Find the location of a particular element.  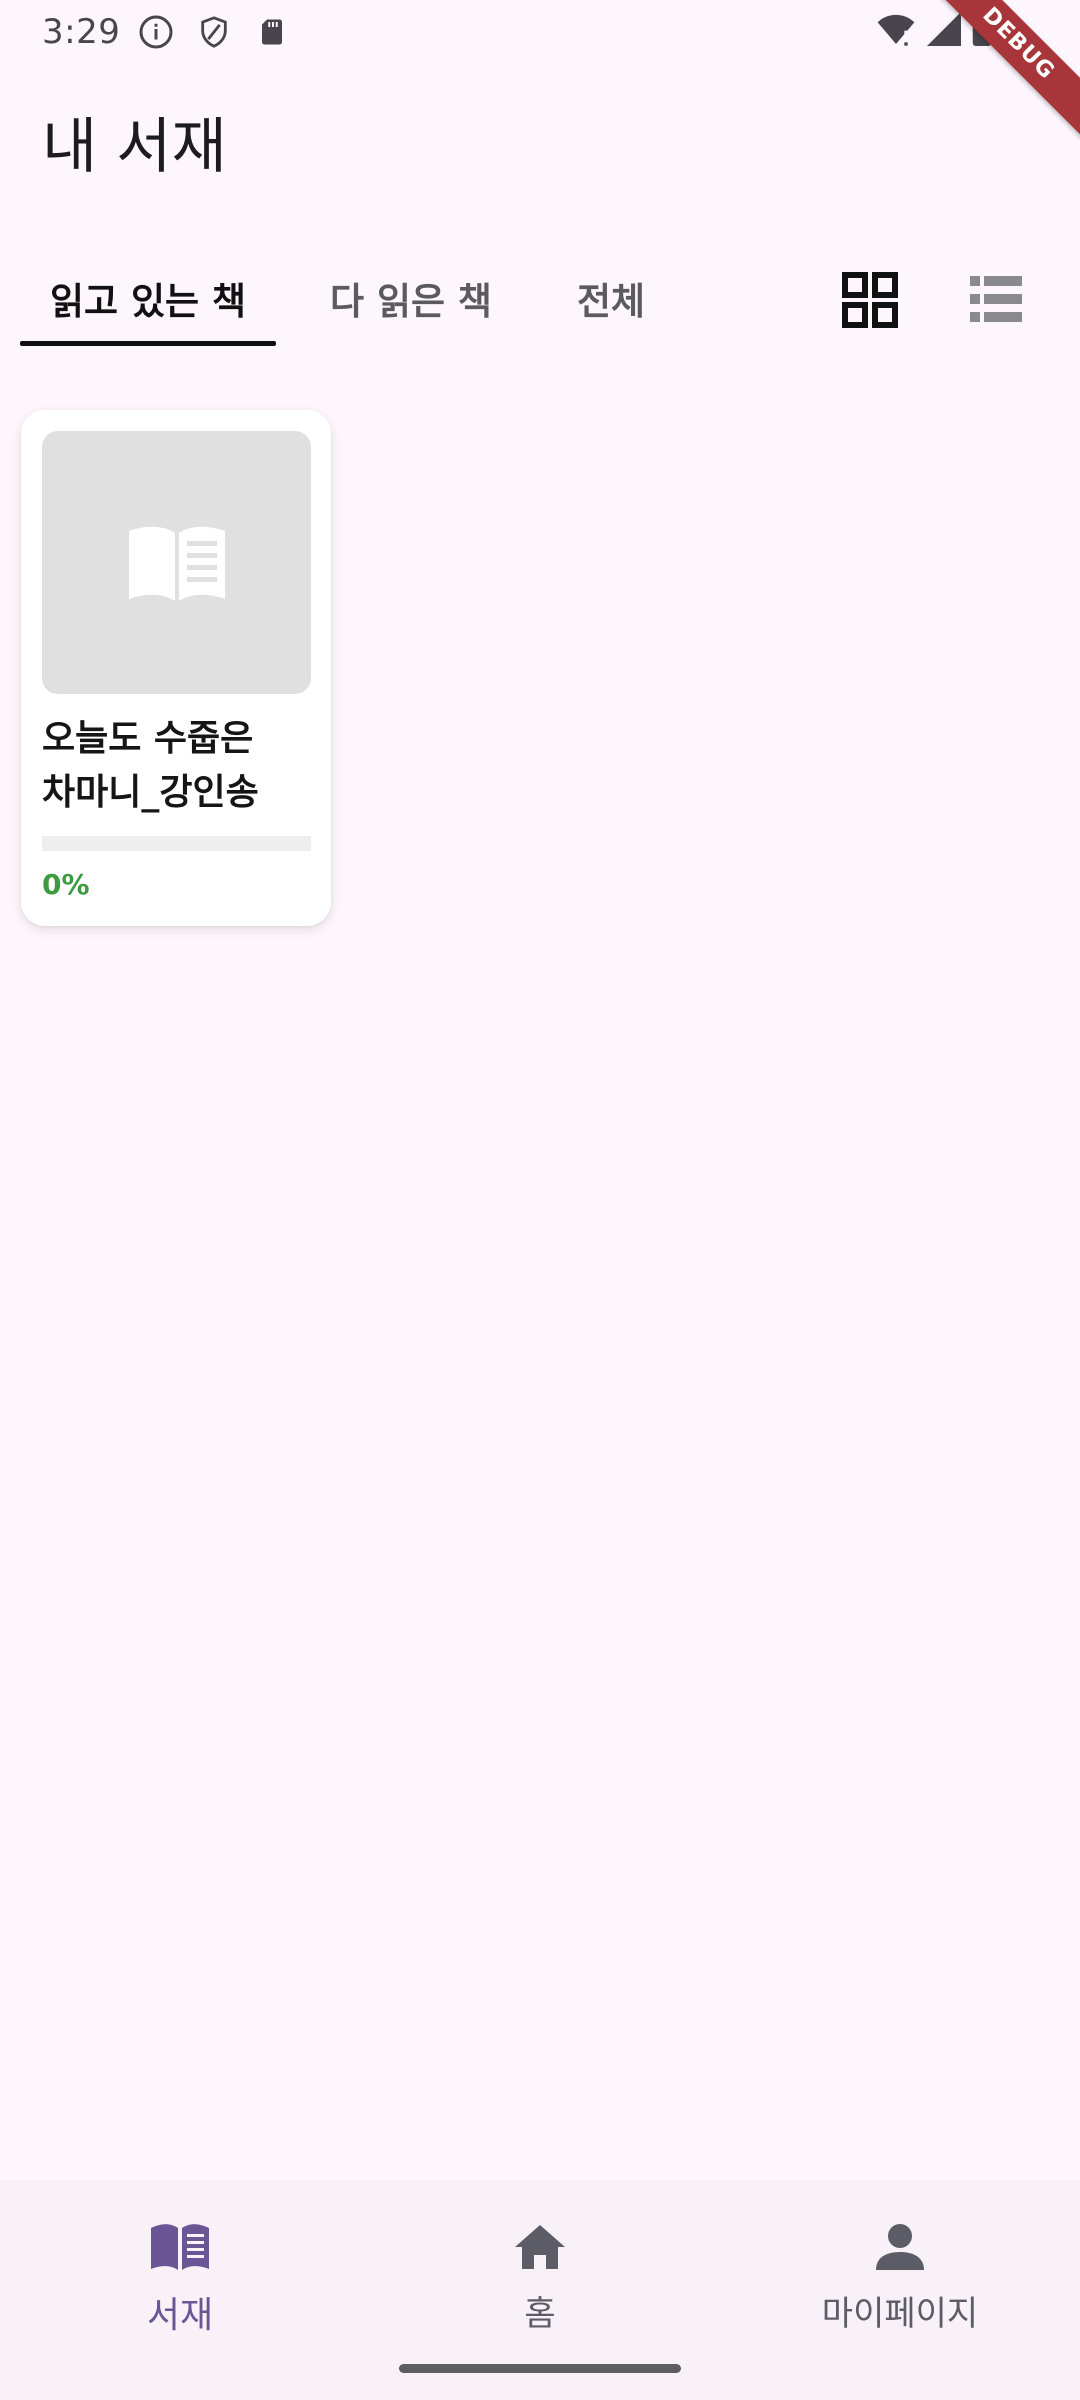

nav-item-library: 서재 is located at coordinates (180, 2280).